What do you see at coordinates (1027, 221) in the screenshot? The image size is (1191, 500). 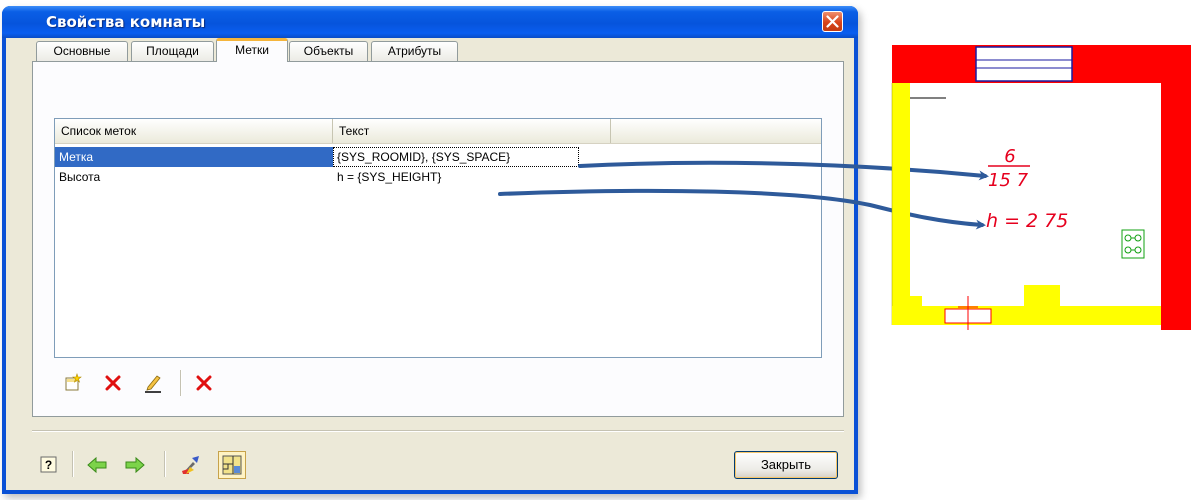 I see `room-height-label: h = 2 75` at bounding box center [1027, 221].